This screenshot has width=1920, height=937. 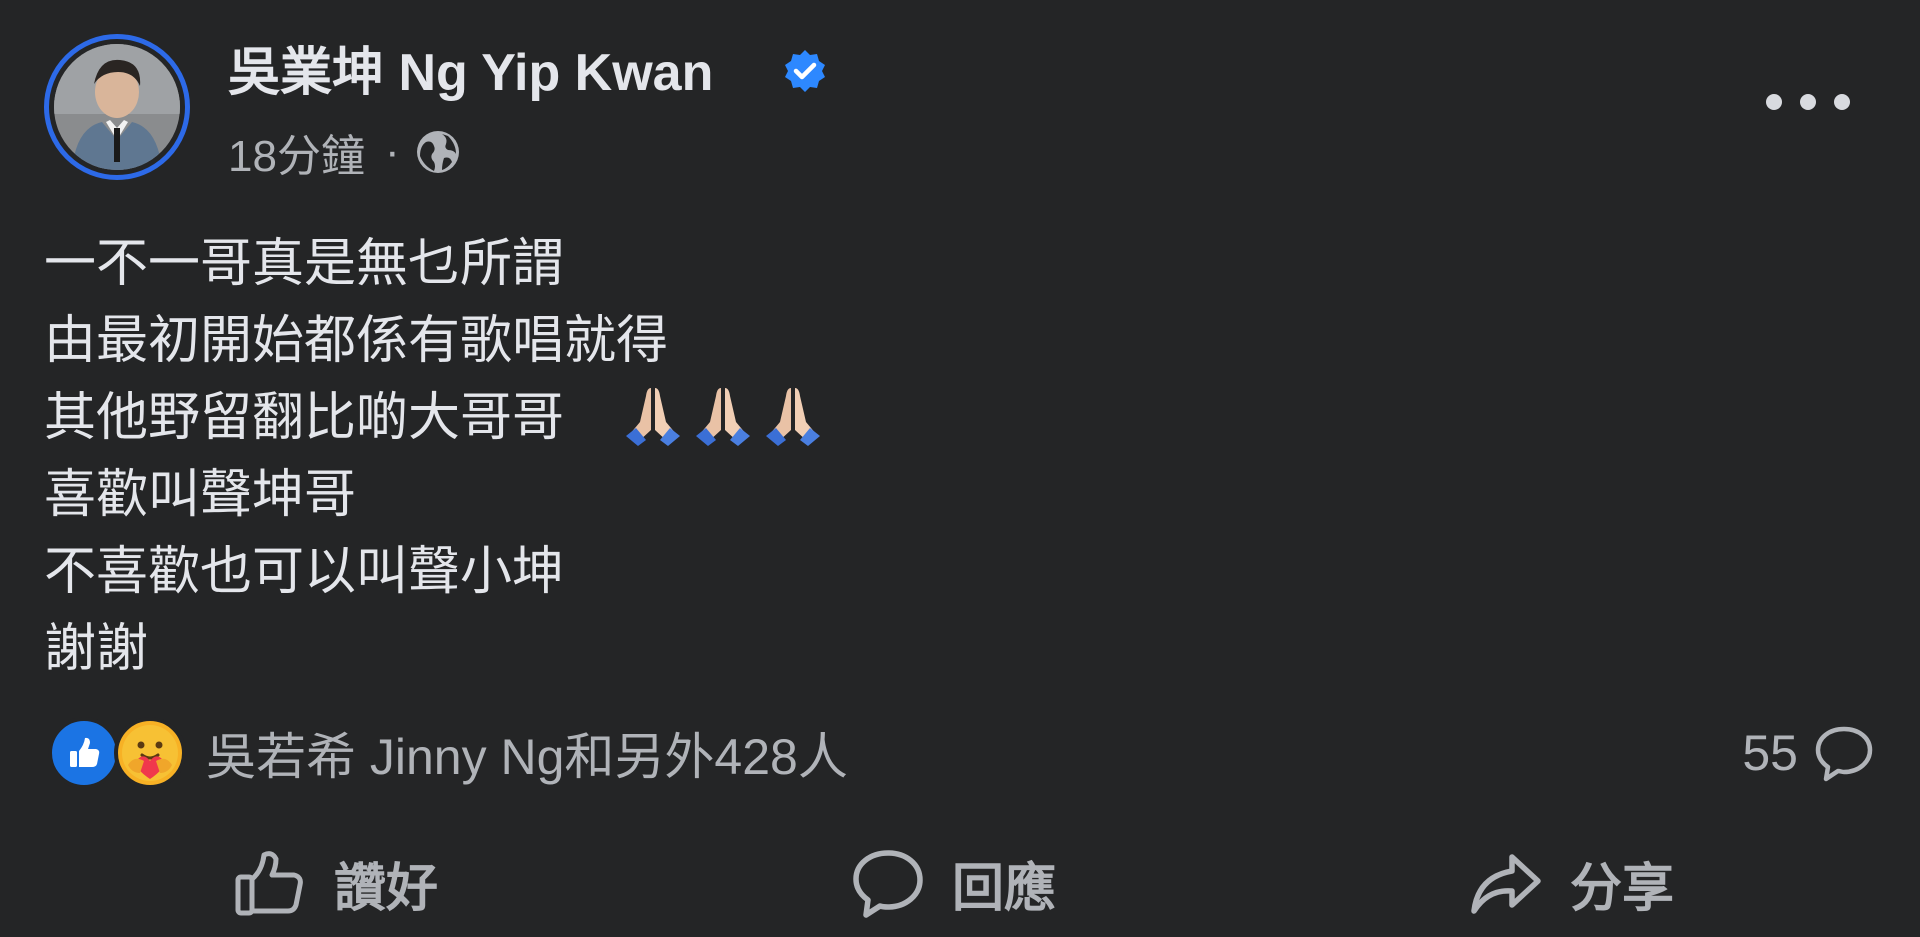 I want to click on author-avatar, so click(x=117, y=107).